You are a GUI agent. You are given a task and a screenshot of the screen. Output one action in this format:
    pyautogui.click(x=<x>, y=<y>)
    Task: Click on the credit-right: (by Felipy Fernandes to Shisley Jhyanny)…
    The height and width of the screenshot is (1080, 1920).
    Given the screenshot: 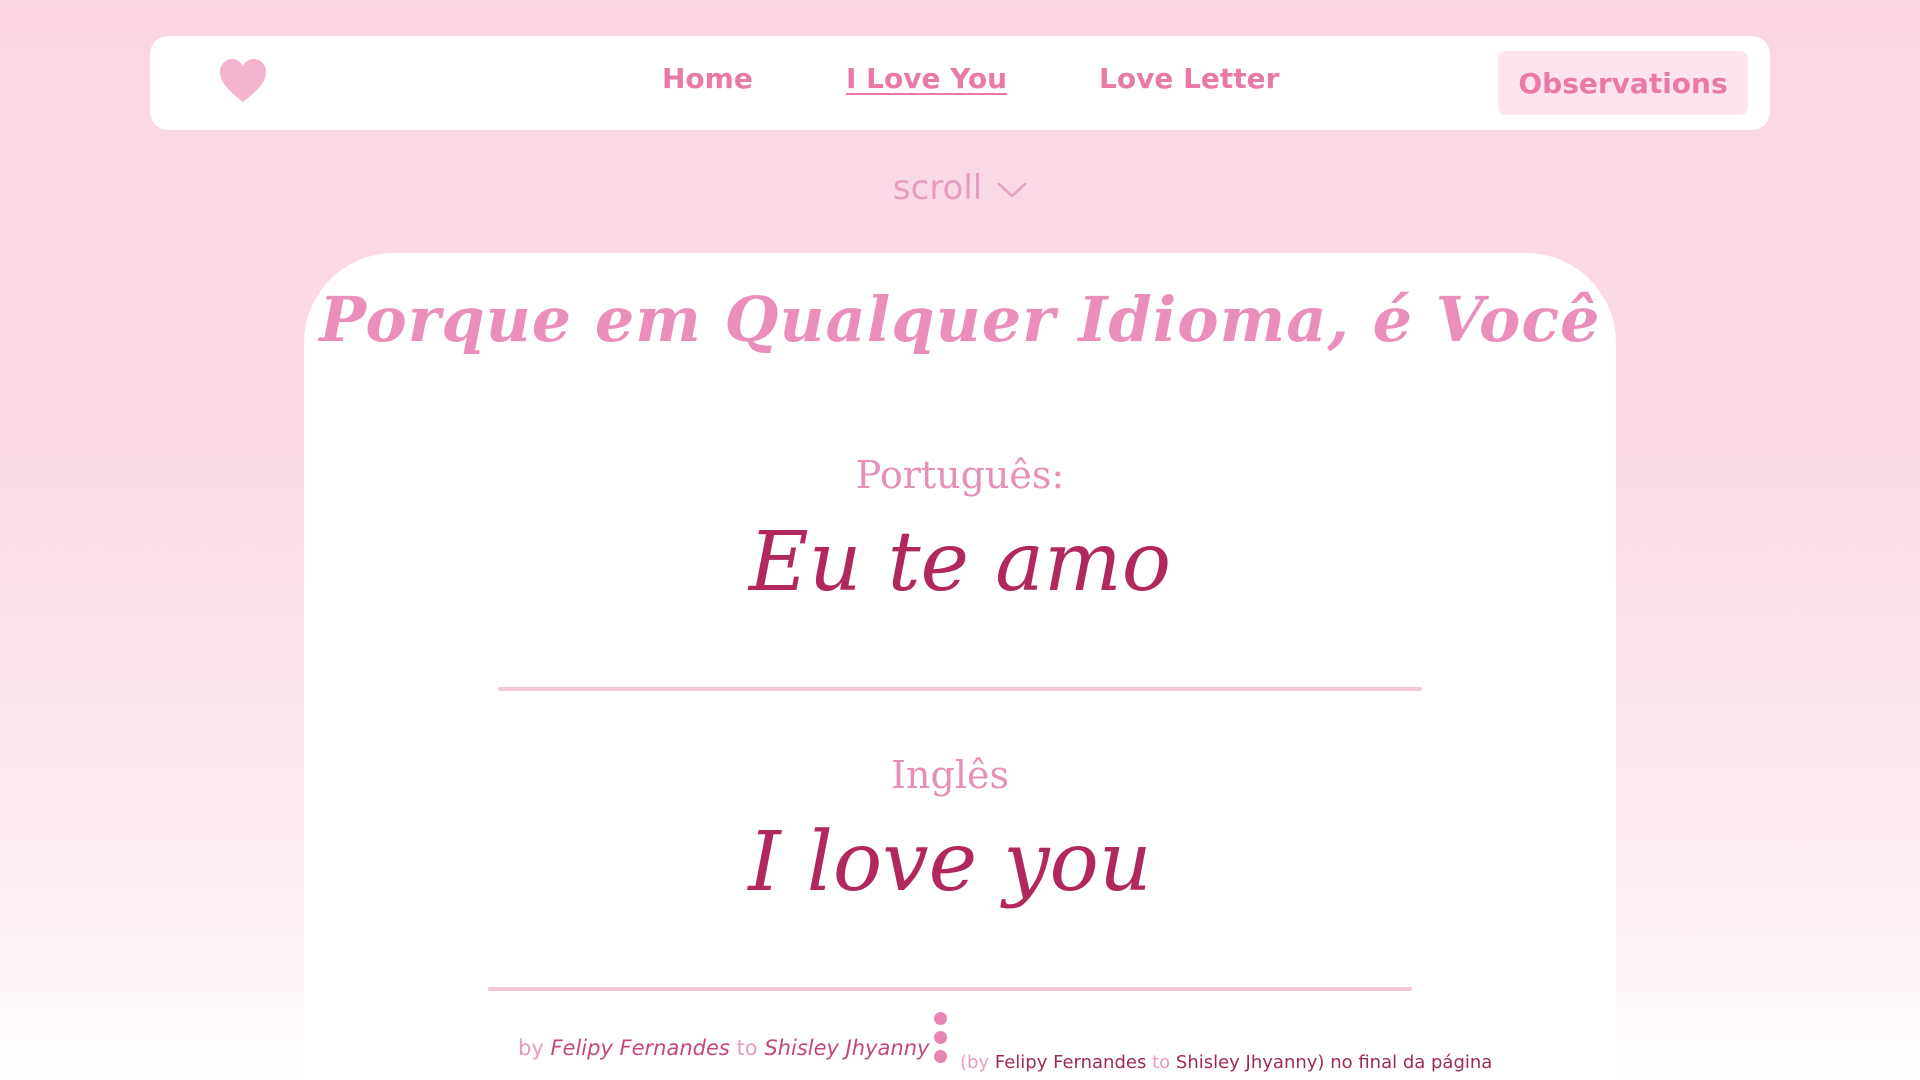 What is the action you would take?
    pyautogui.click(x=1226, y=1062)
    